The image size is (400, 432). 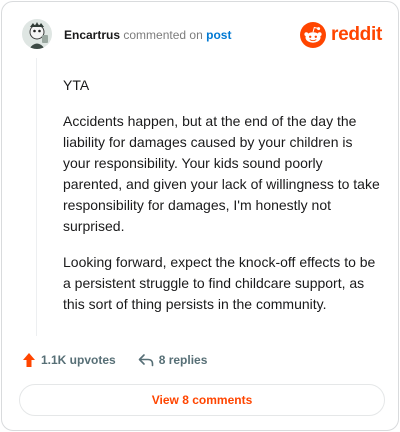 What do you see at coordinates (218, 35) in the screenshot?
I see `post-link: post` at bounding box center [218, 35].